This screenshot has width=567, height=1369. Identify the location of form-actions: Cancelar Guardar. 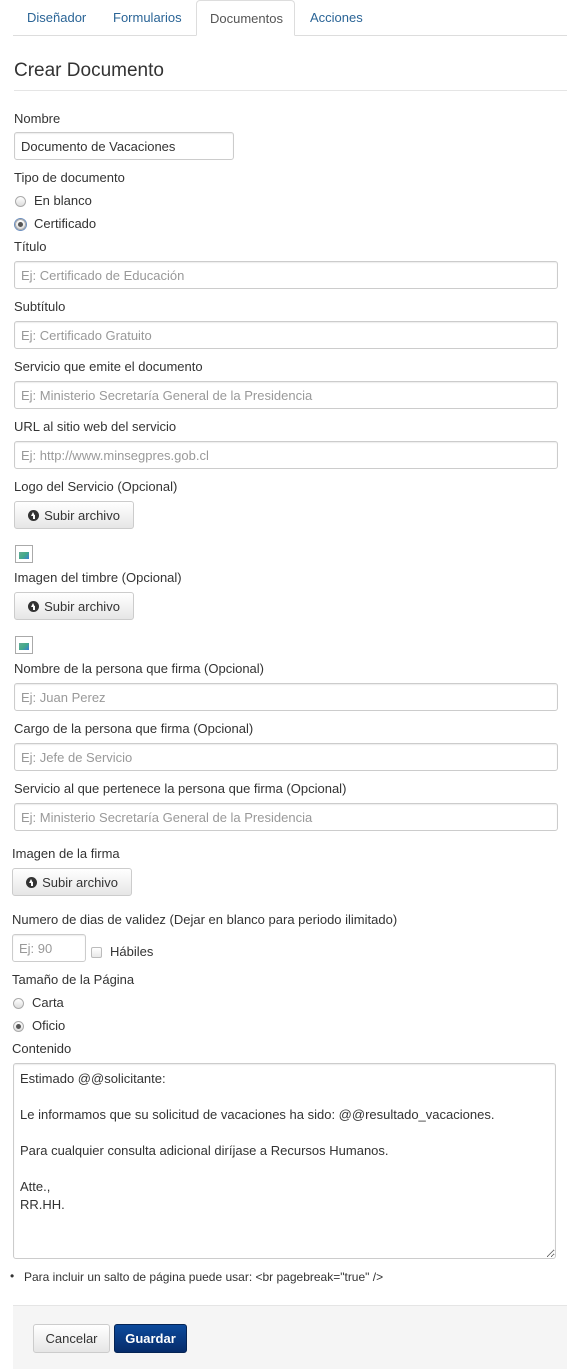
(290, 1337).